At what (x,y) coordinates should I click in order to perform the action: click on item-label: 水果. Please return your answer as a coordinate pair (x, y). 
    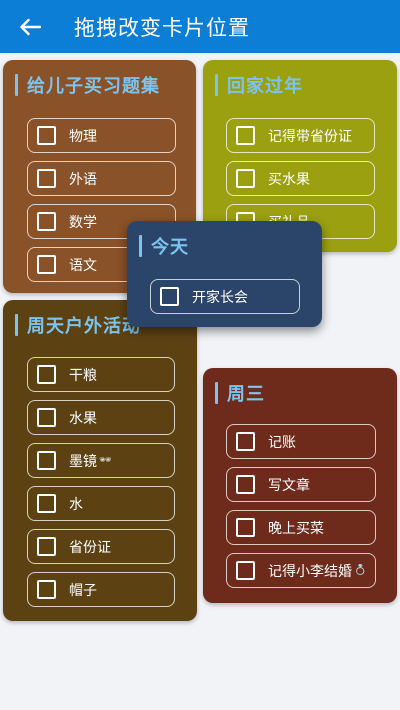
    Looking at the image, I should click on (83, 418).